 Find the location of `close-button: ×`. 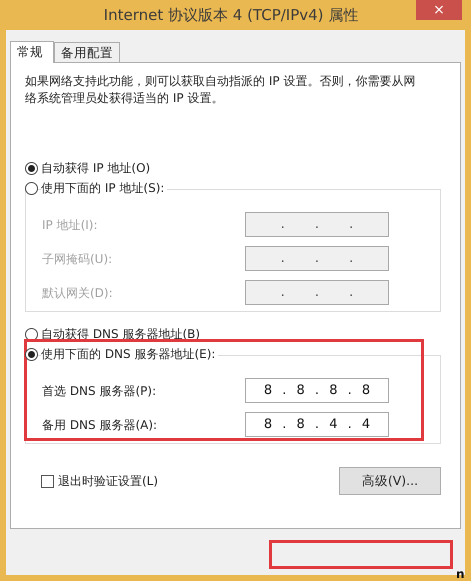

close-button: × is located at coordinates (439, 10).